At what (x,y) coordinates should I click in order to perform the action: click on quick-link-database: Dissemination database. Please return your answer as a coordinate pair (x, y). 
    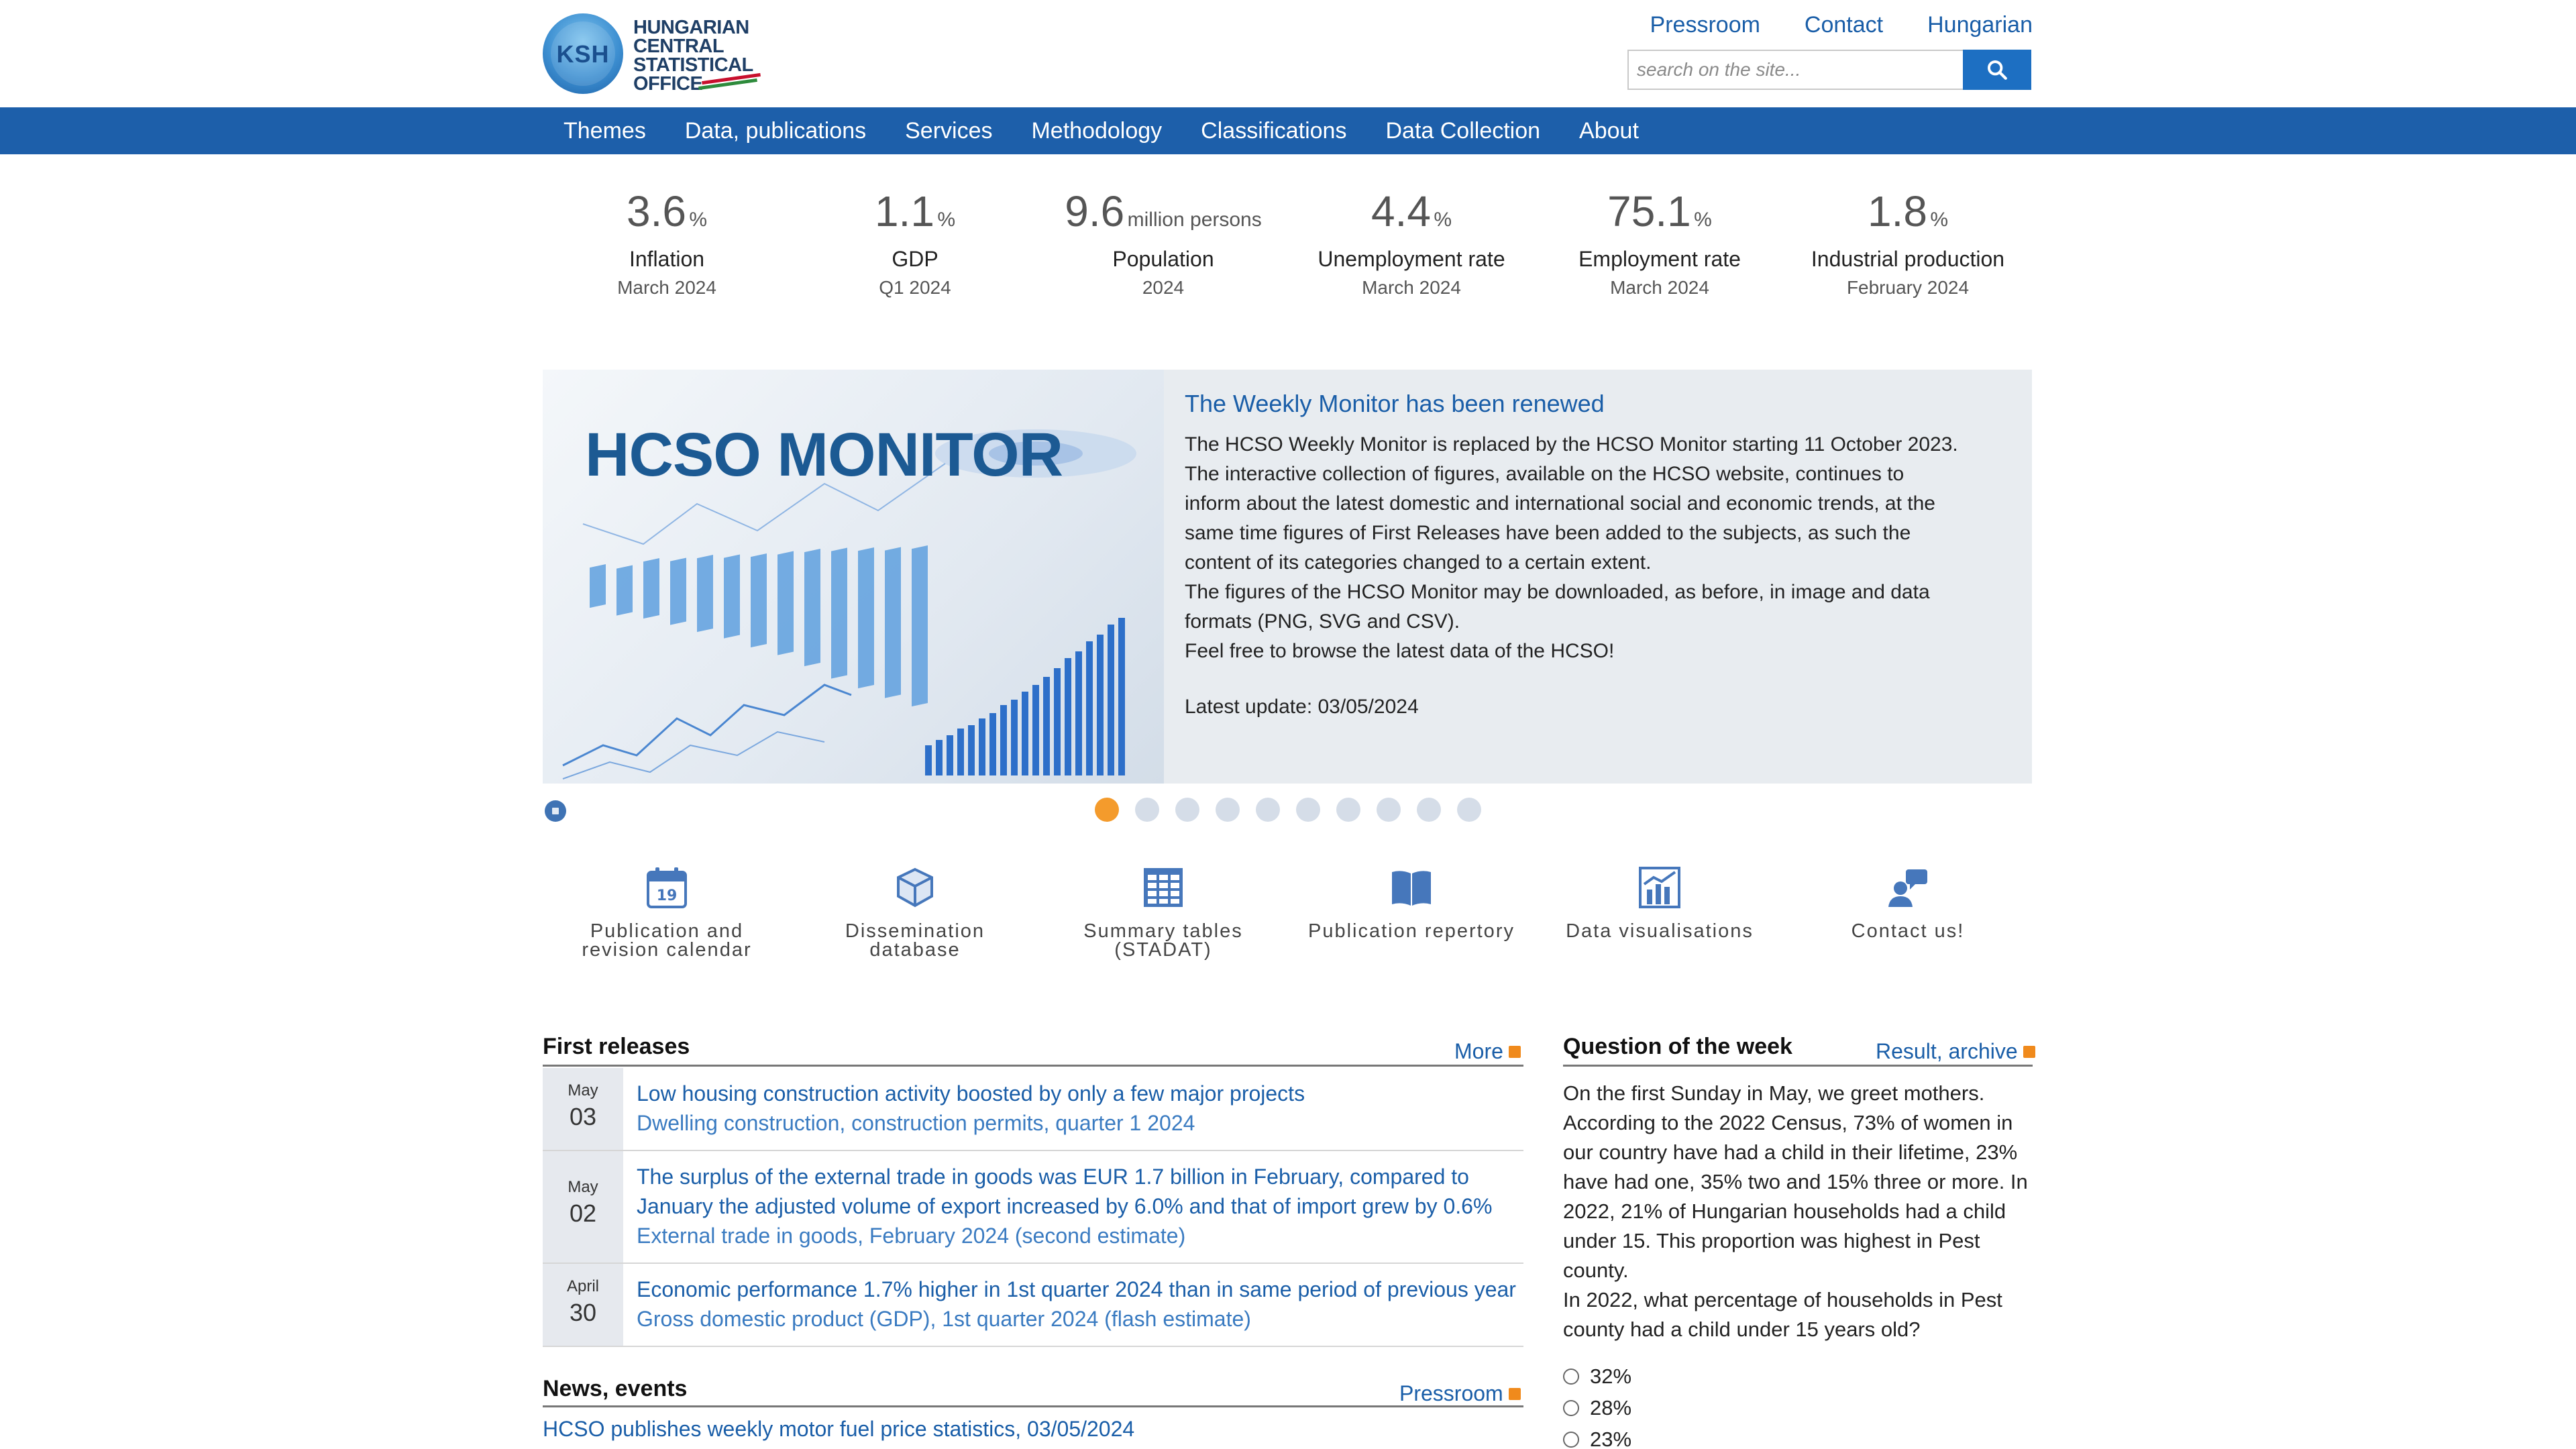
    Looking at the image, I should click on (915, 912).